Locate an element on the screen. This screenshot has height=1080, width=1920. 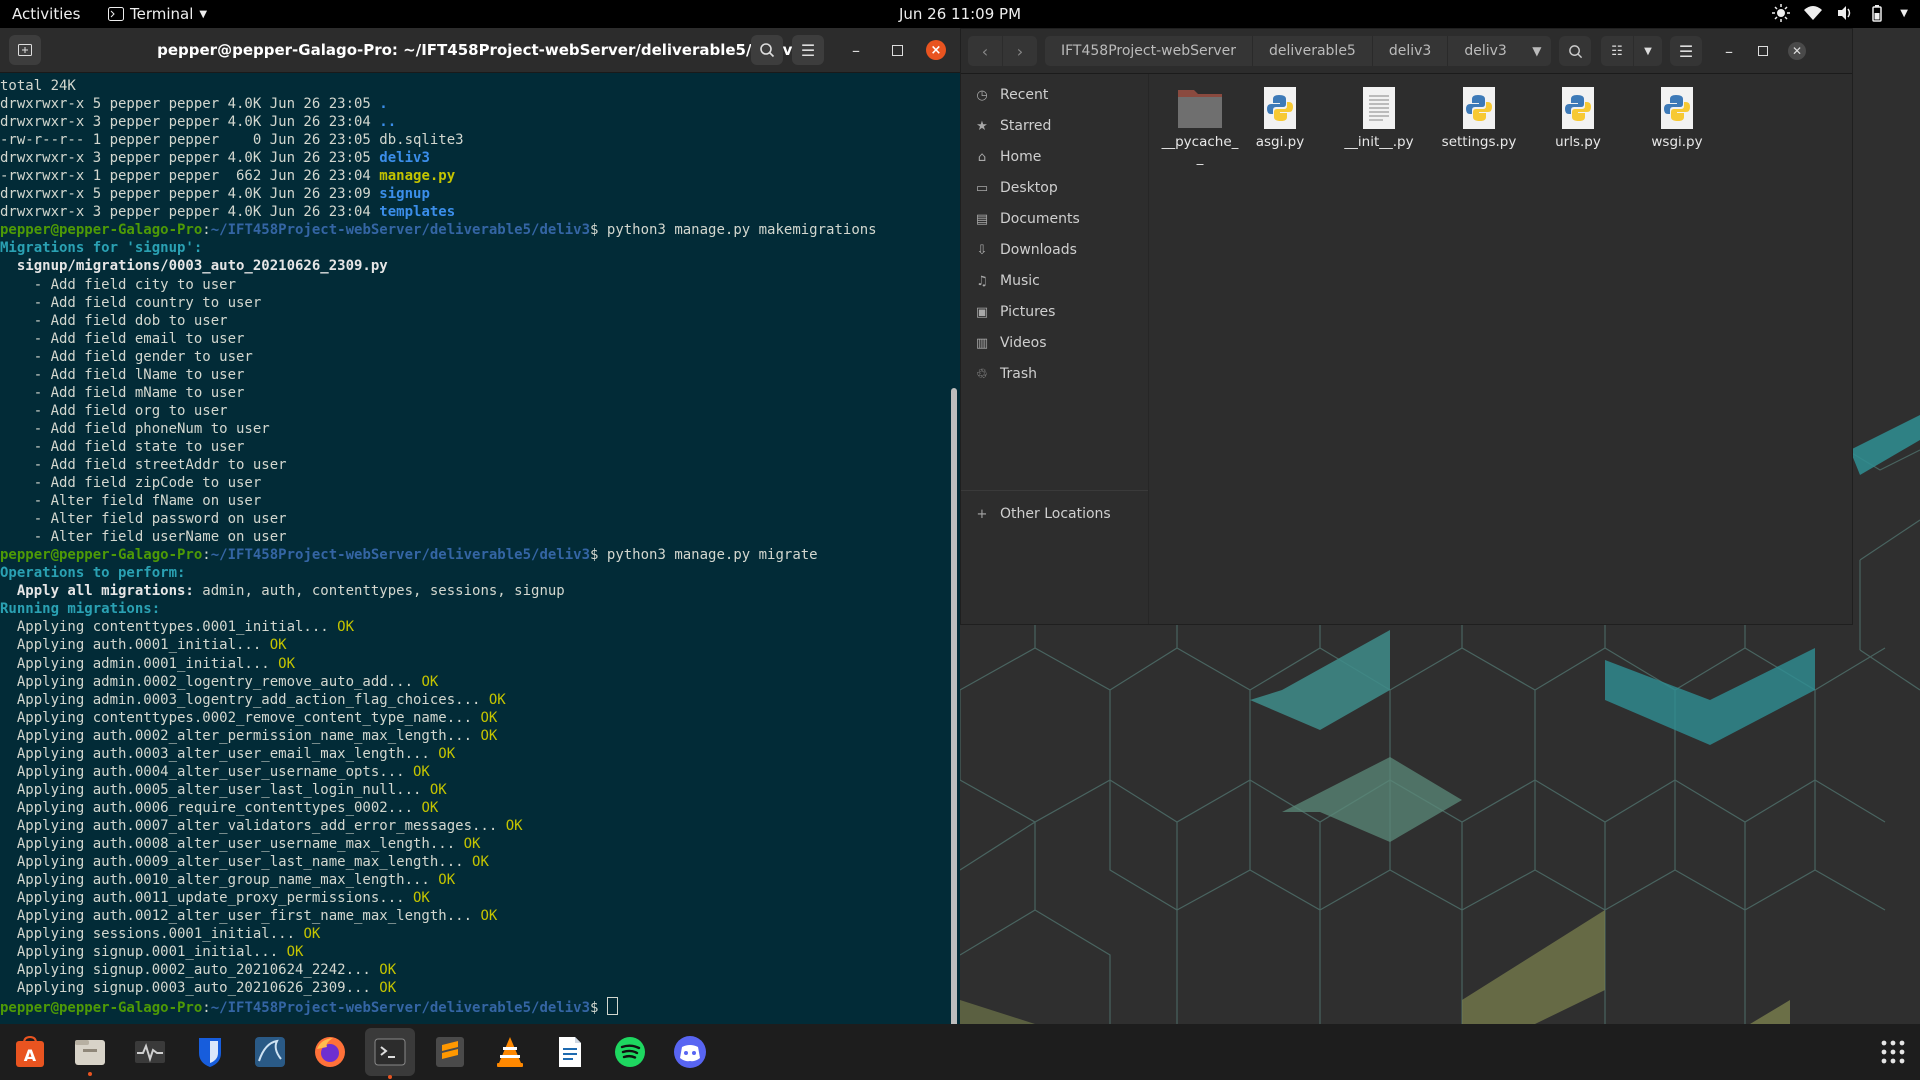
file-item: settings.py is located at coordinates (1479, 118).